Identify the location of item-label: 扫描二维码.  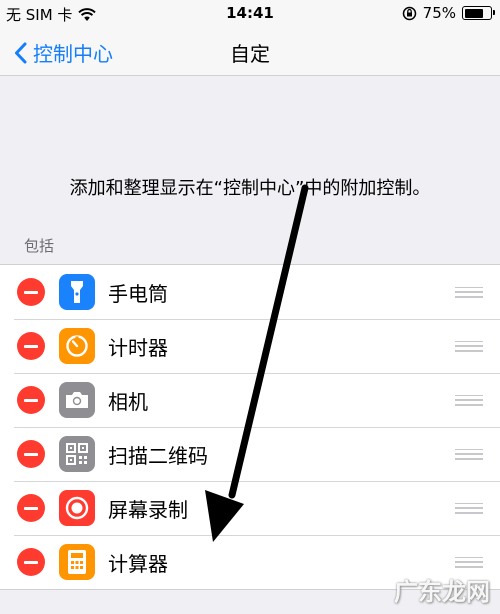
(158, 455).